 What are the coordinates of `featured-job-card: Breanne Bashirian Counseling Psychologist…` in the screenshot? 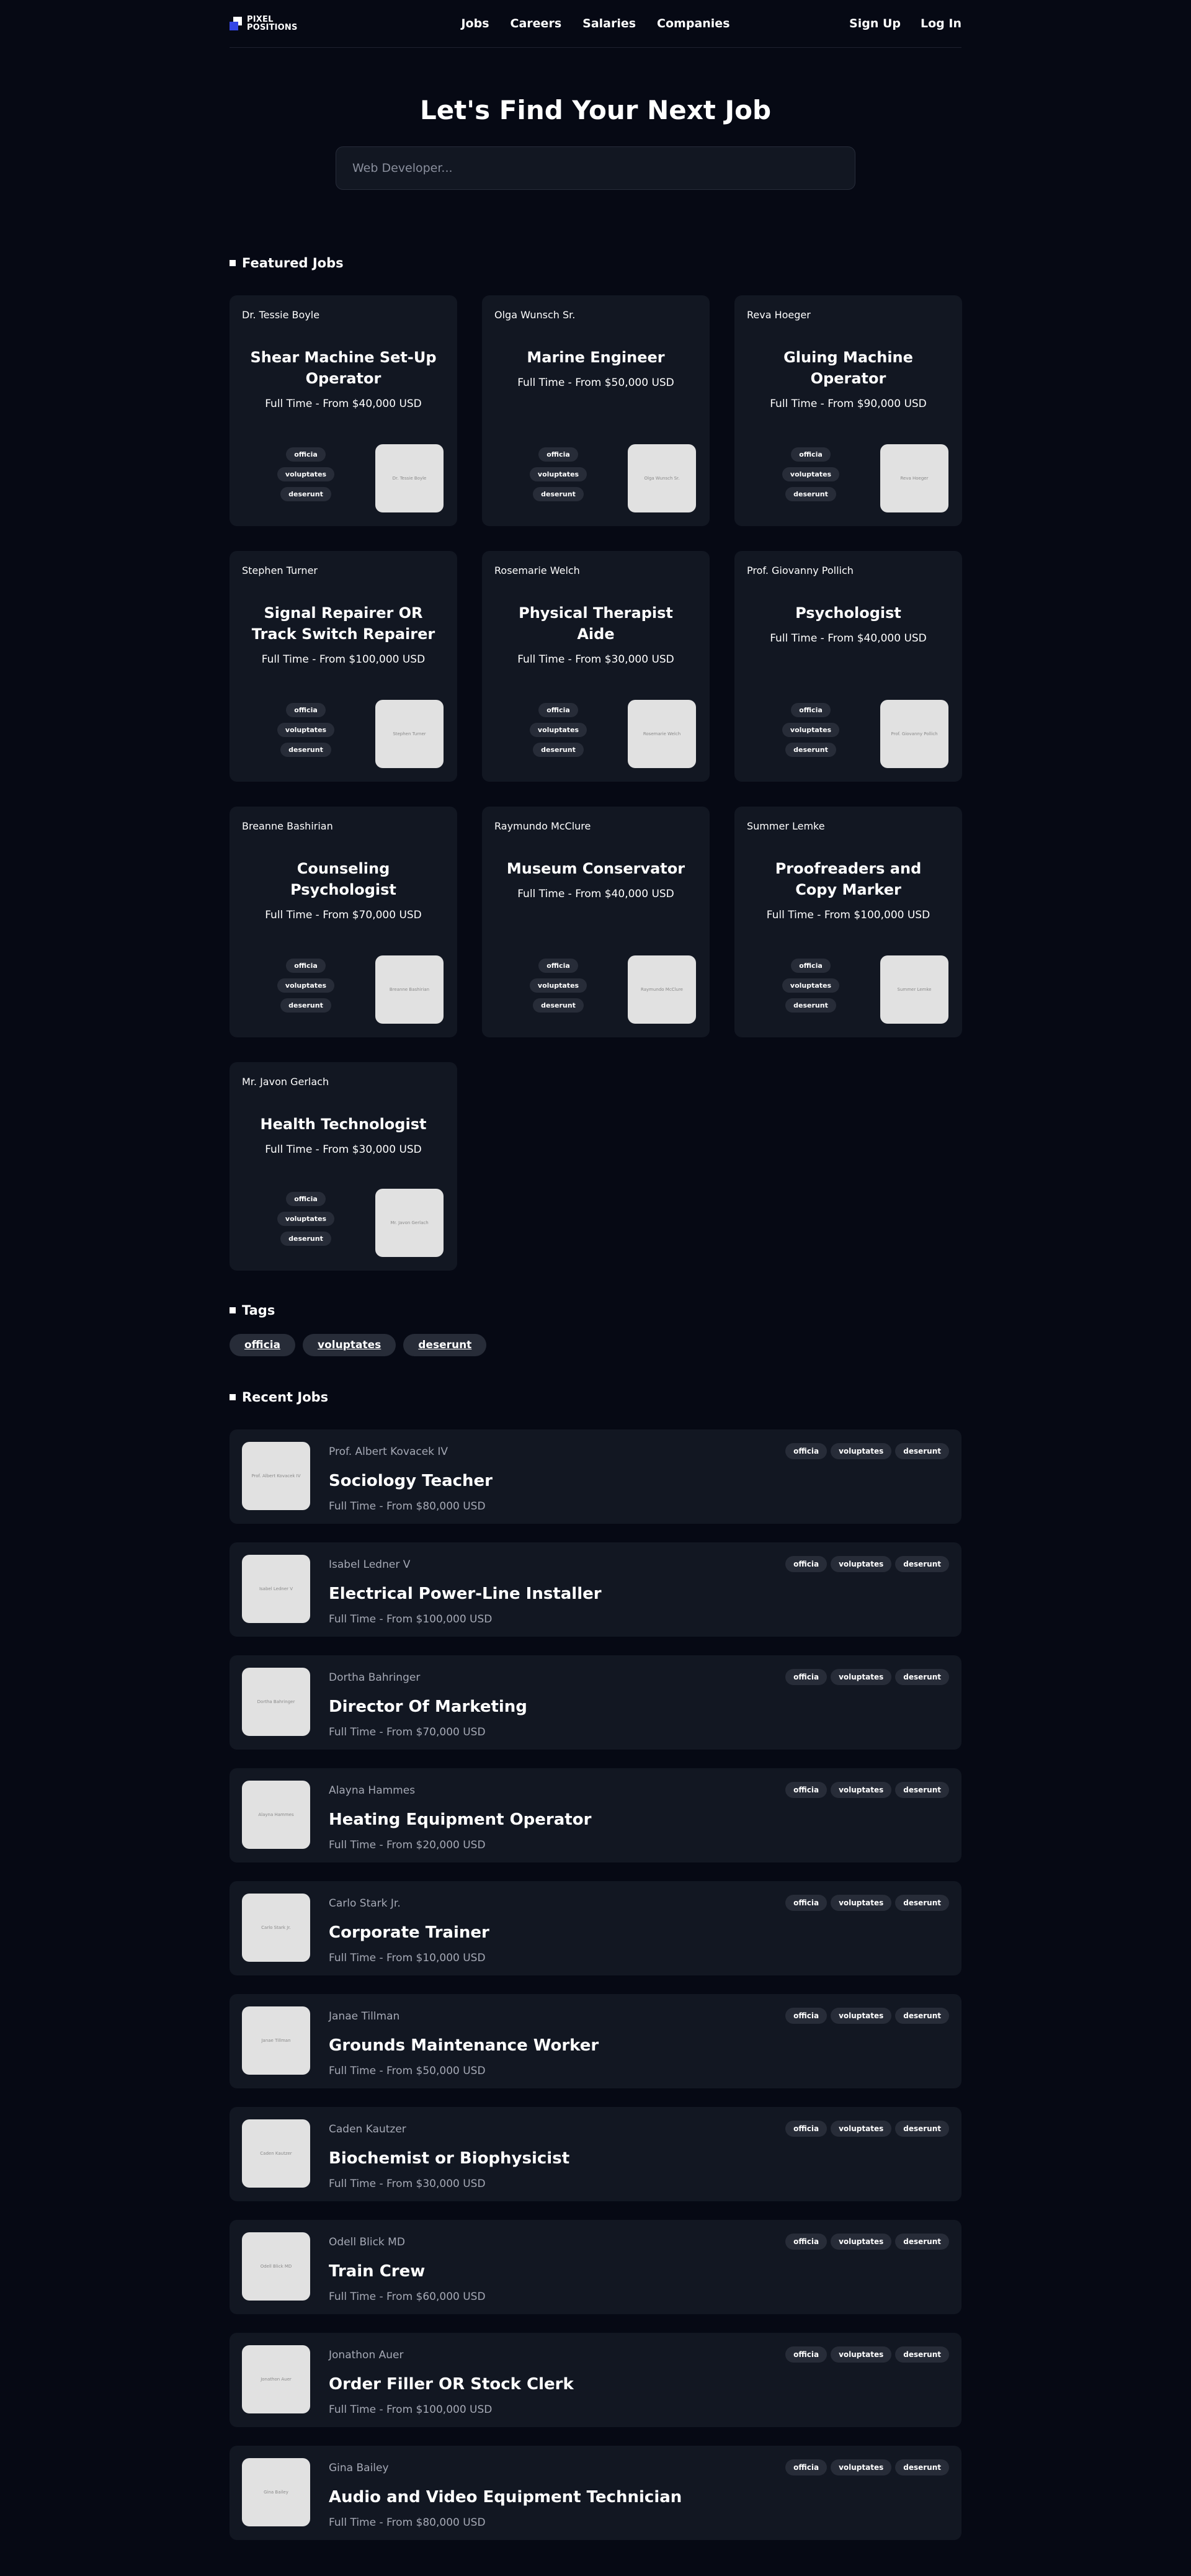 It's located at (344, 922).